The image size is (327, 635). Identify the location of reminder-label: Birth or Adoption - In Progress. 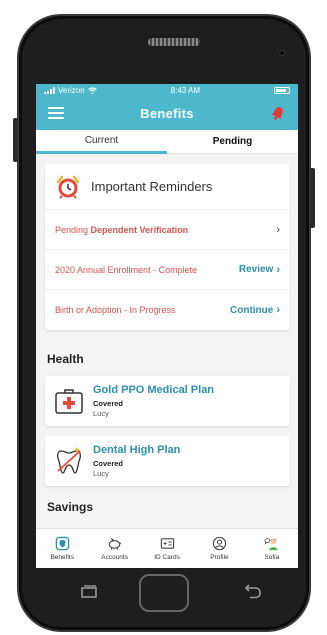
(115, 310).